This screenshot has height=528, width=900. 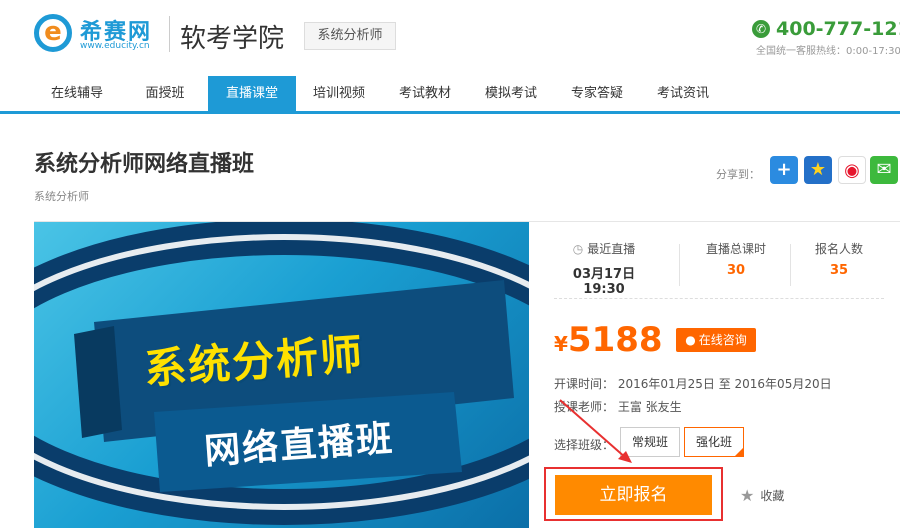 I want to click on class-select-label: 选择班级：, so click(x=584, y=445).